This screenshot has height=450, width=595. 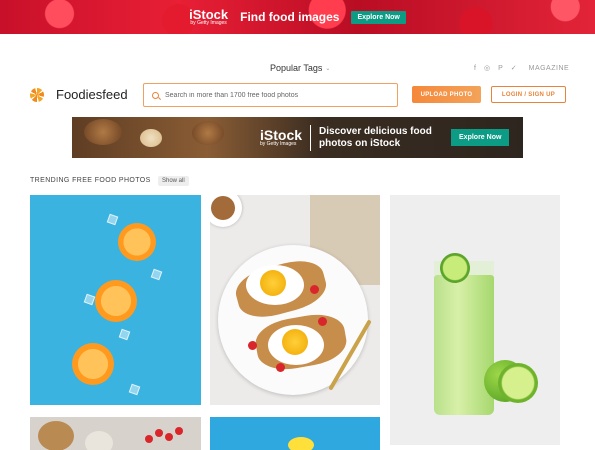 What do you see at coordinates (378, 17) in the screenshot?
I see `top-banner-explore-button: Explore Now` at bounding box center [378, 17].